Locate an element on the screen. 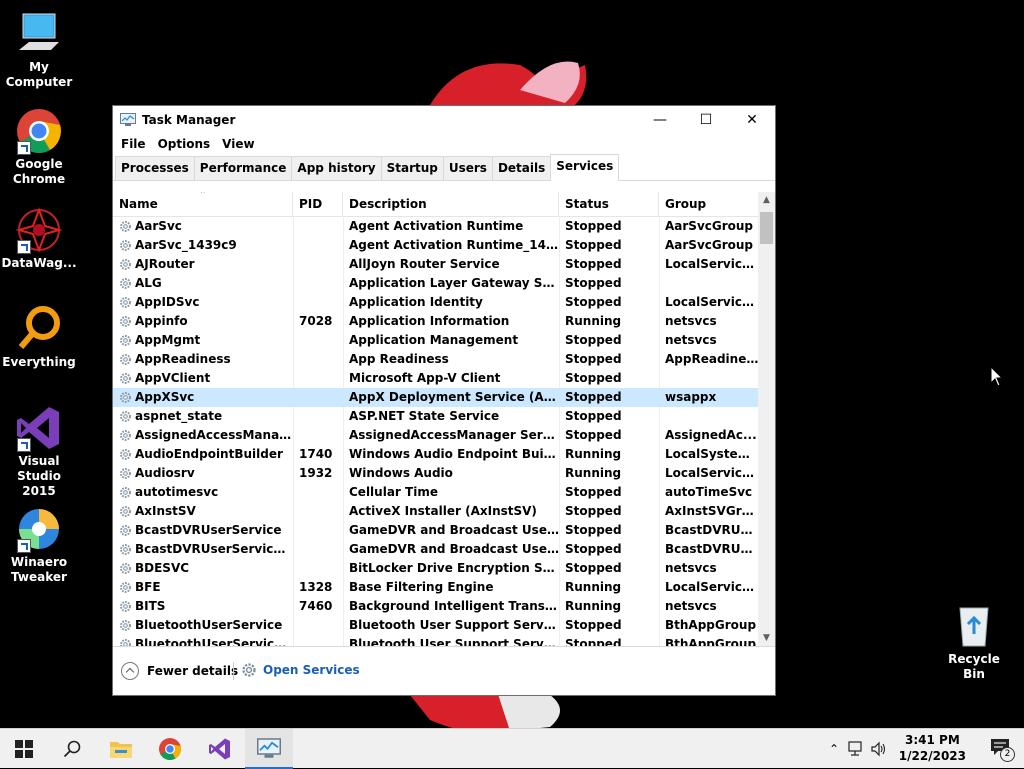  tab-users: Users is located at coordinates (467, 168).